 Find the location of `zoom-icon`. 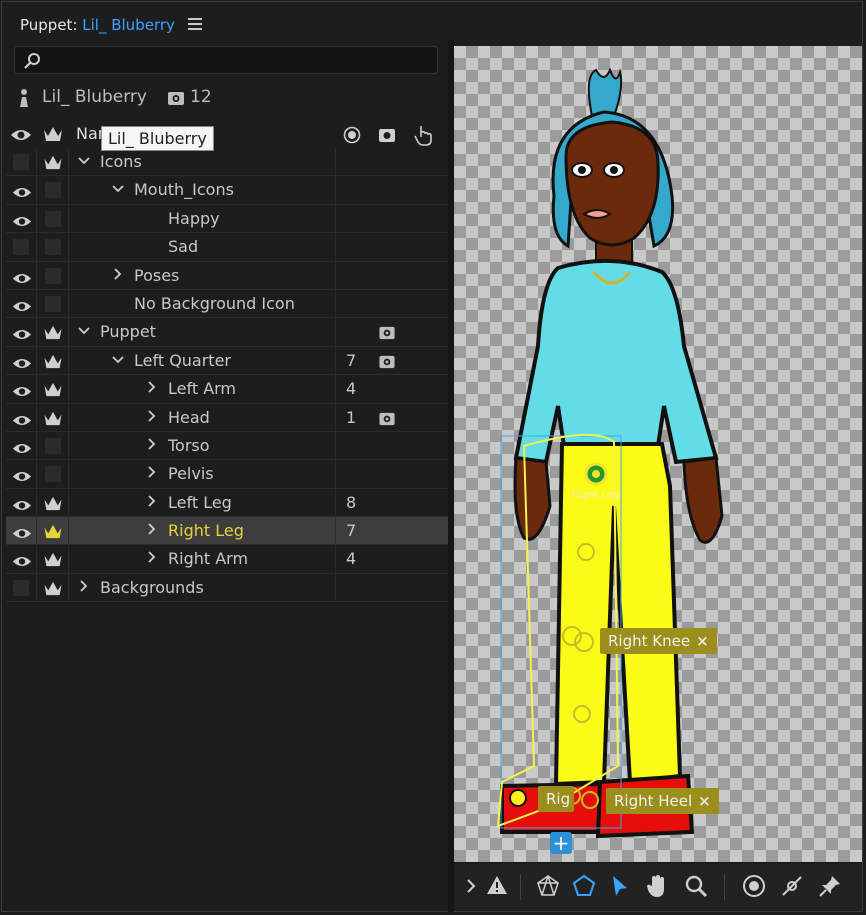

zoom-icon is located at coordinates (696, 886).